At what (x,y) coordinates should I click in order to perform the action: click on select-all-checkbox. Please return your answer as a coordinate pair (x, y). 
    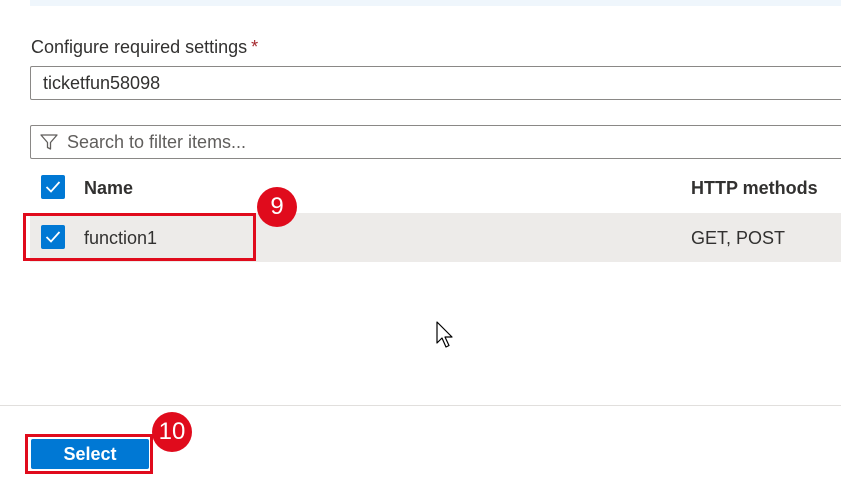
    Looking at the image, I should click on (53, 187).